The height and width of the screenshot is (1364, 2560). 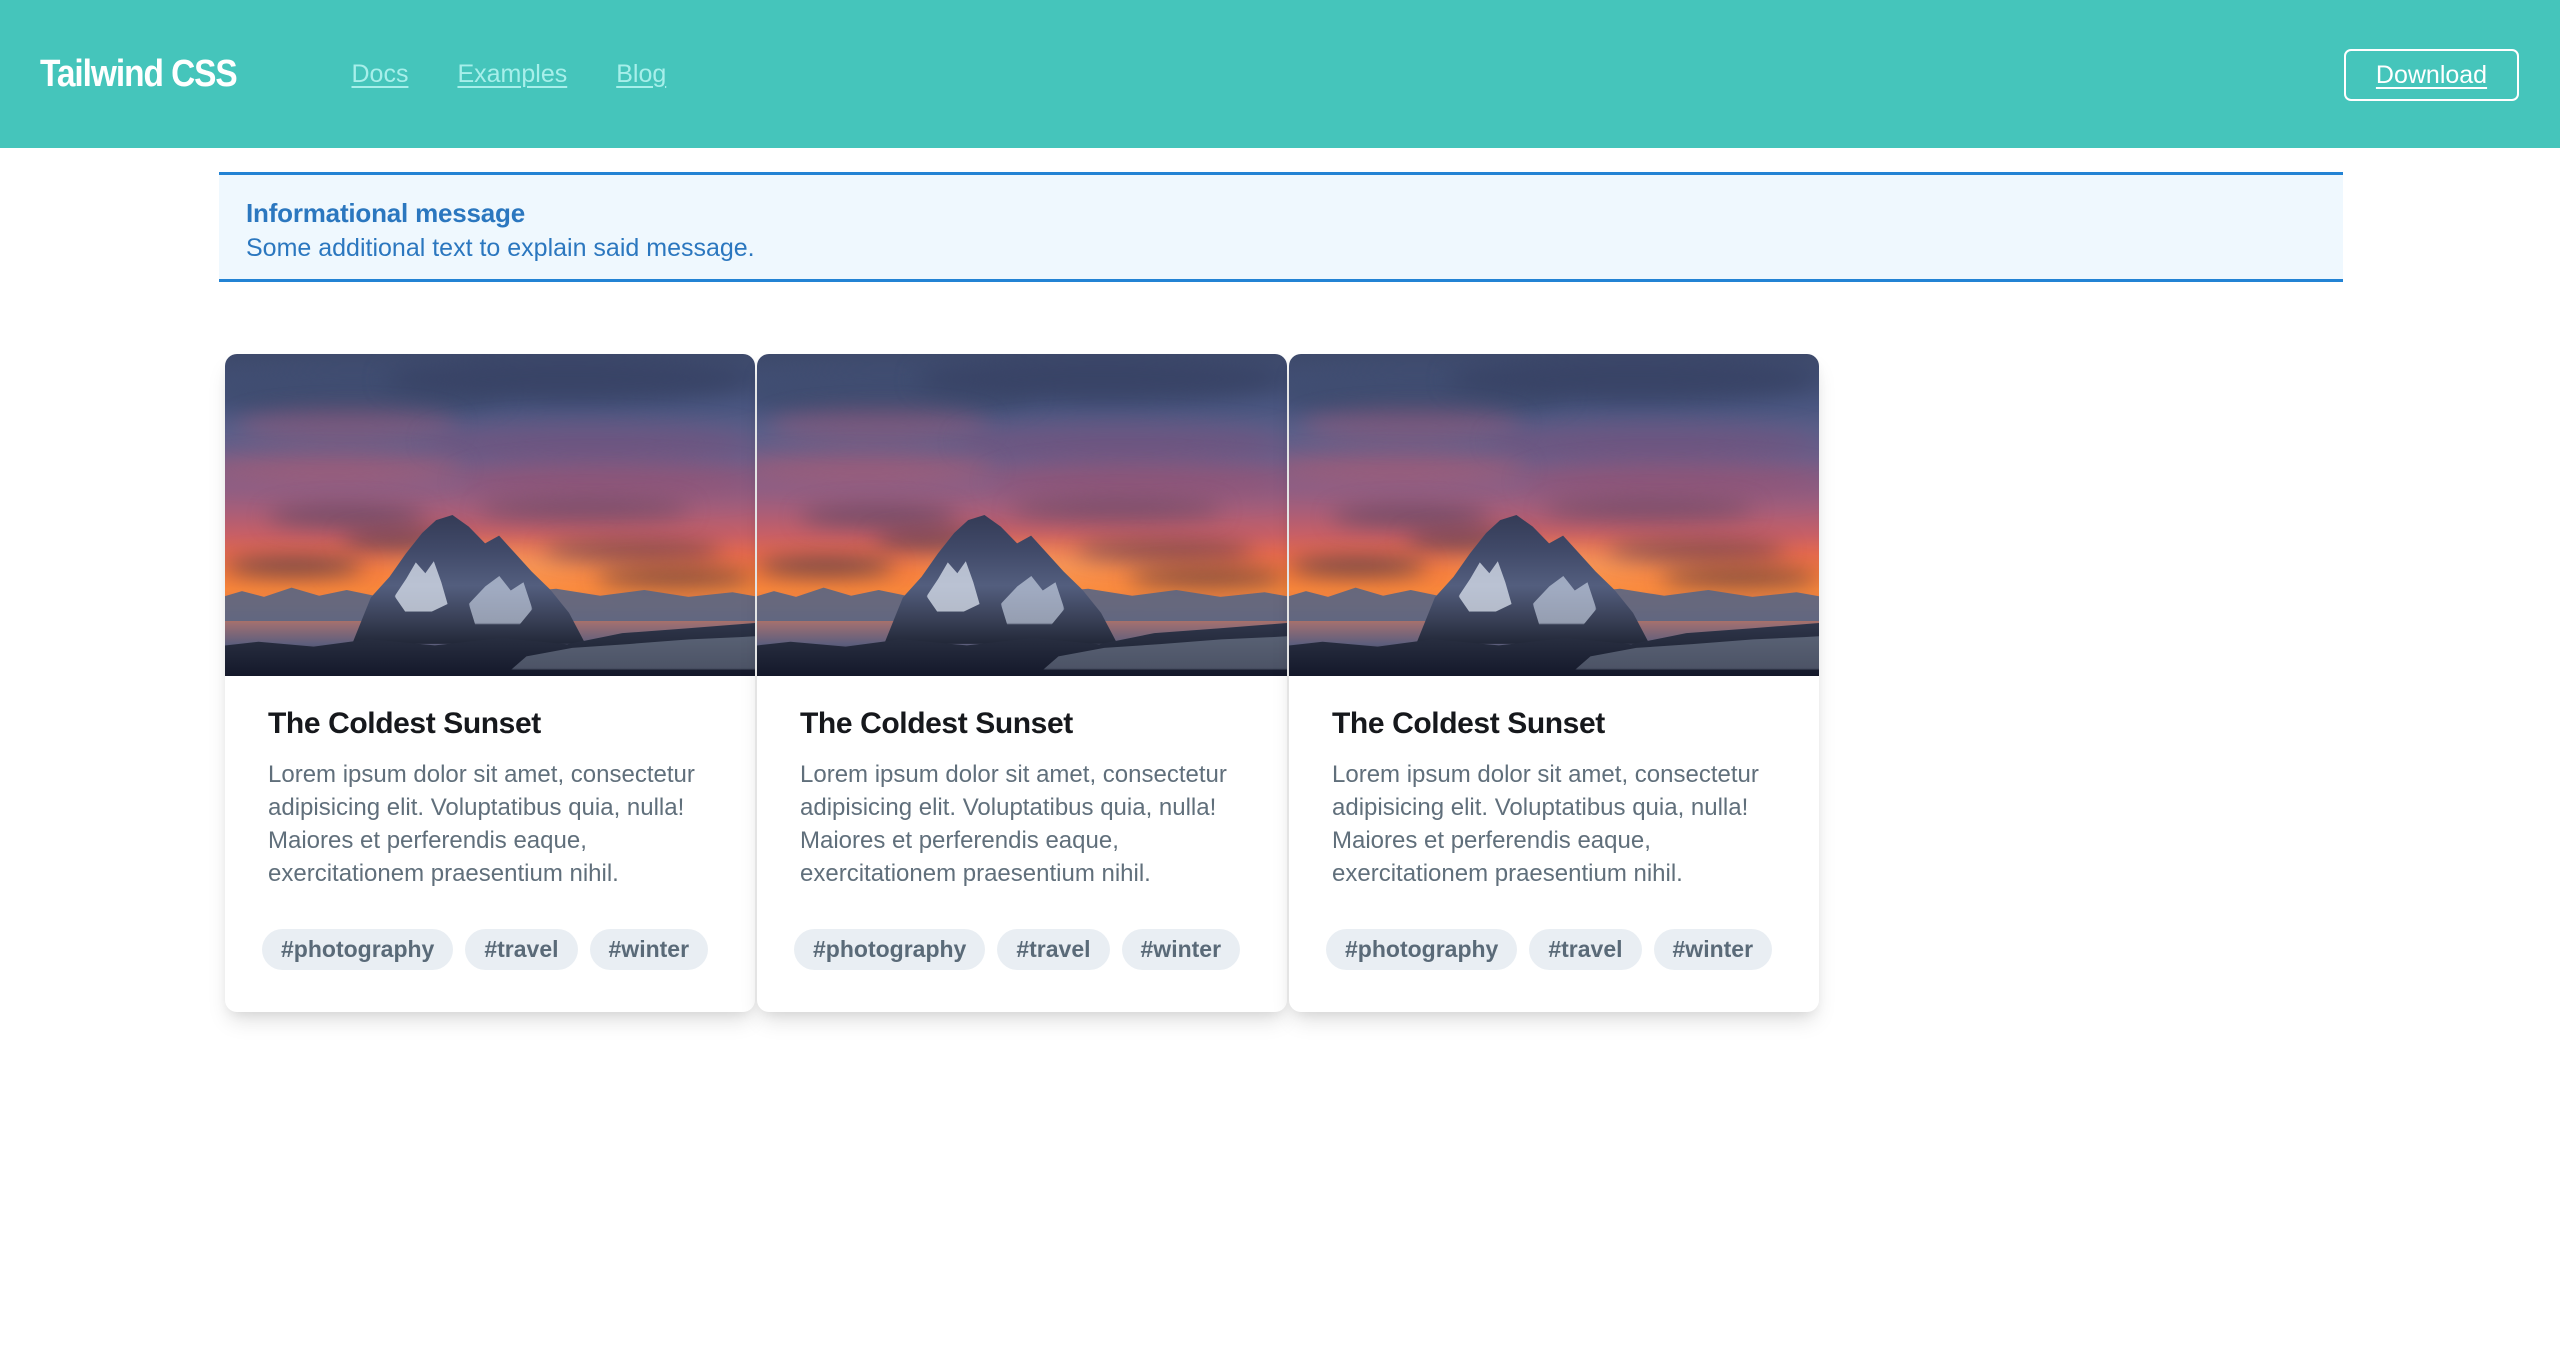 What do you see at coordinates (139, 74) in the screenshot?
I see `brand-logo: Tailwind CSS` at bounding box center [139, 74].